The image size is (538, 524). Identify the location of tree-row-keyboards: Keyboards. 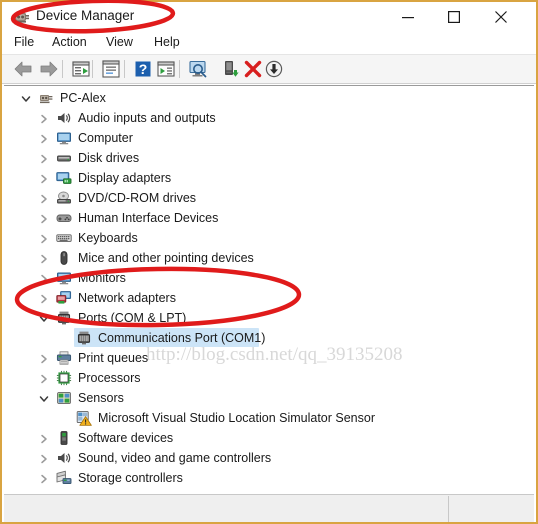
(269, 238).